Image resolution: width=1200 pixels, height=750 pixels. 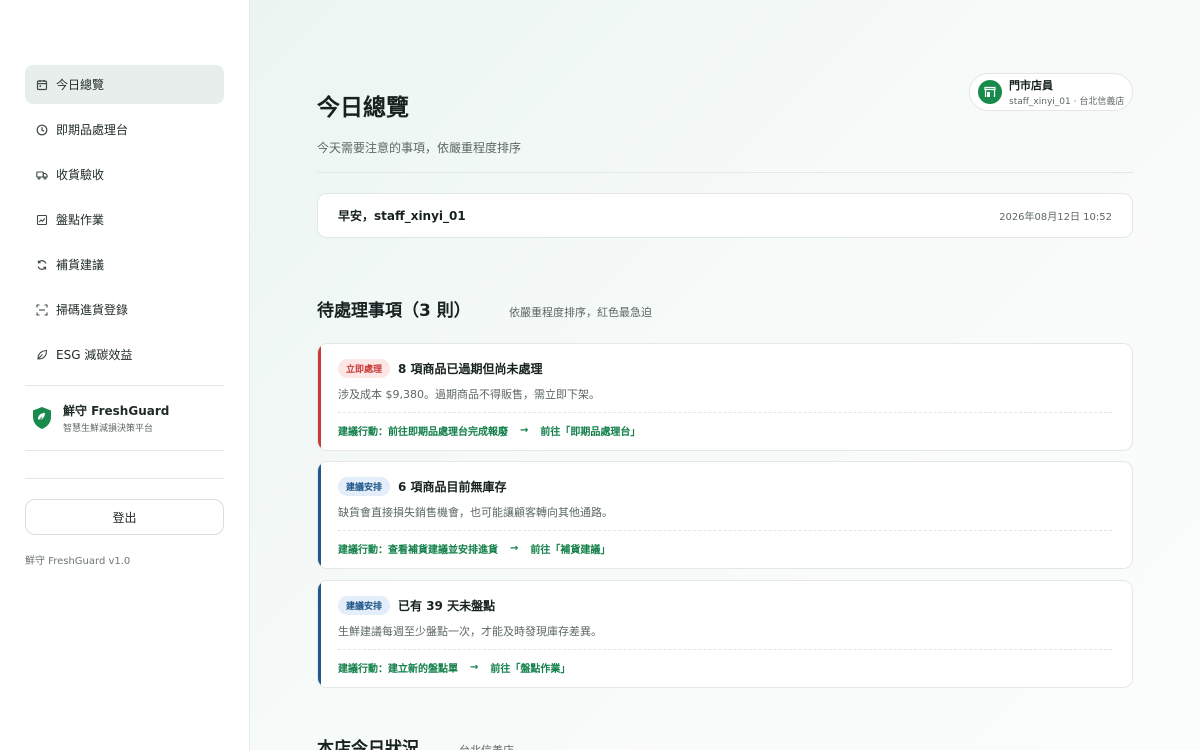 What do you see at coordinates (116, 411) in the screenshot?
I see `brand-name: 鮮守 FreshGuard` at bounding box center [116, 411].